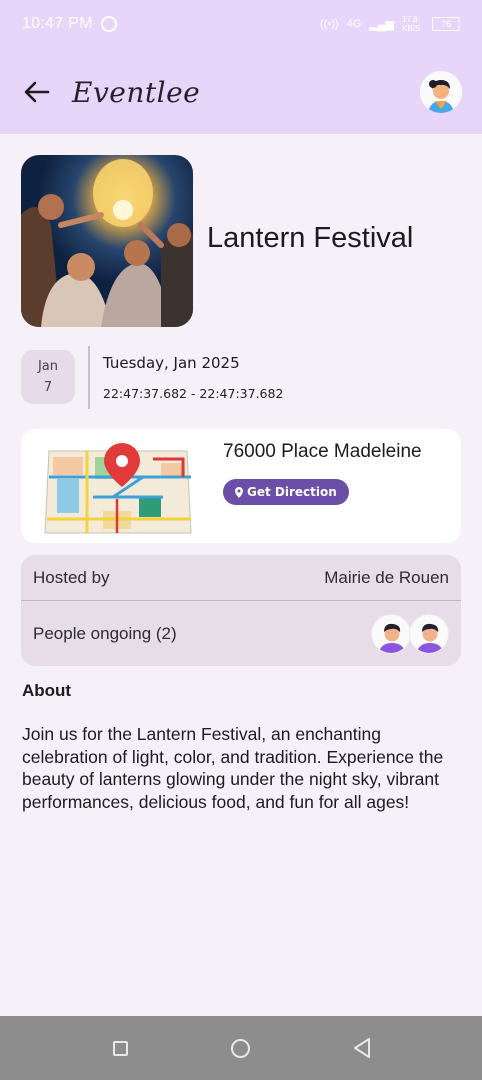 Image resolution: width=482 pixels, height=1080 pixels. Describe the element at coordinates (120, 1048) in the screenshot. I see `nav-recents-icon` at that location.